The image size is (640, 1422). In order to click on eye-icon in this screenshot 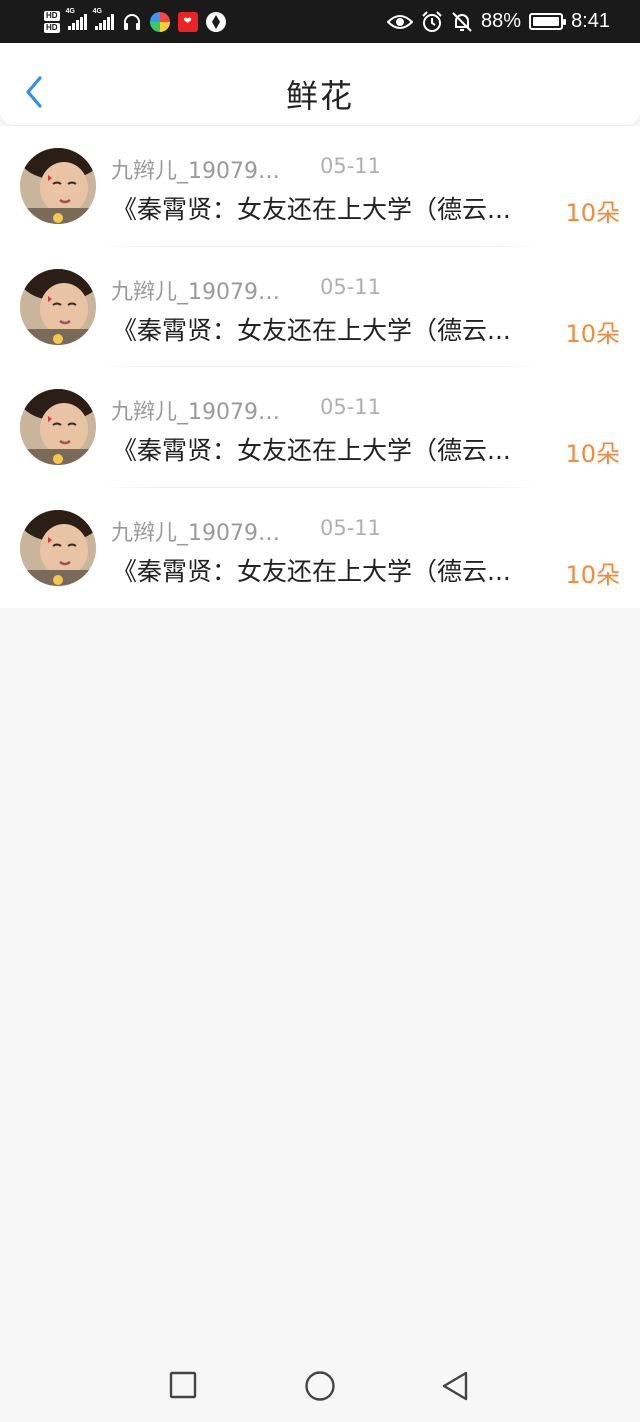, I will do `click(400, 21)`.